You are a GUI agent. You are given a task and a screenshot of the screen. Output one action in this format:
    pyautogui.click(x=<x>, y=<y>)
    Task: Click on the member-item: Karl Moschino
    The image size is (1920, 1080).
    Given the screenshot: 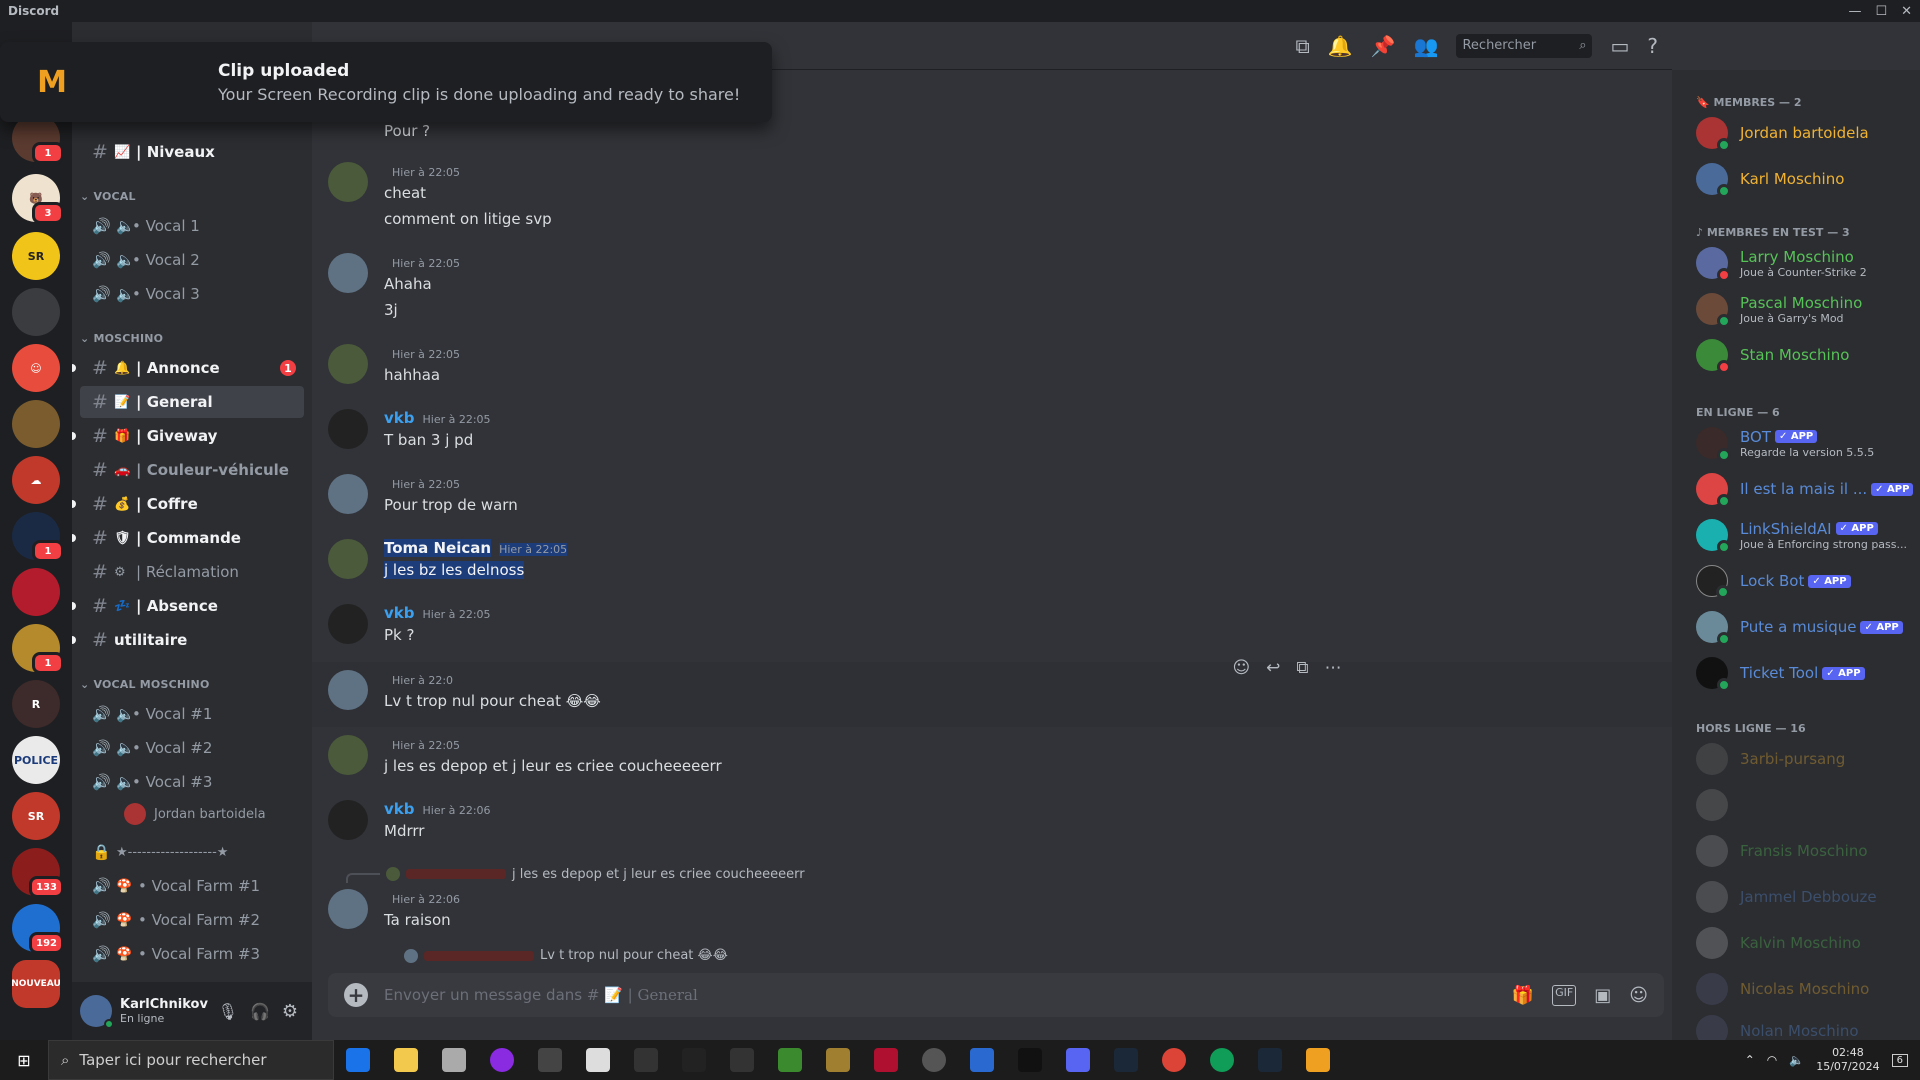 What is the action you would take?
    pyautogui.click(x=1806, y=179)
    